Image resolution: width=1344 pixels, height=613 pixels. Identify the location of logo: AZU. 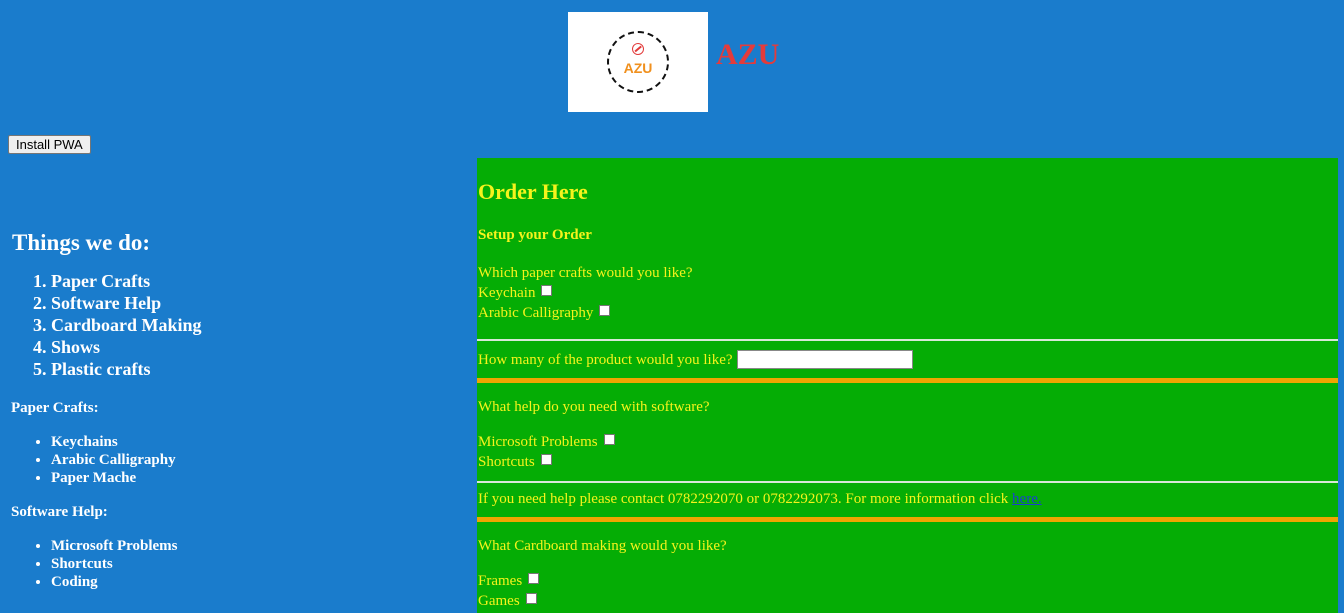
(638, 62).